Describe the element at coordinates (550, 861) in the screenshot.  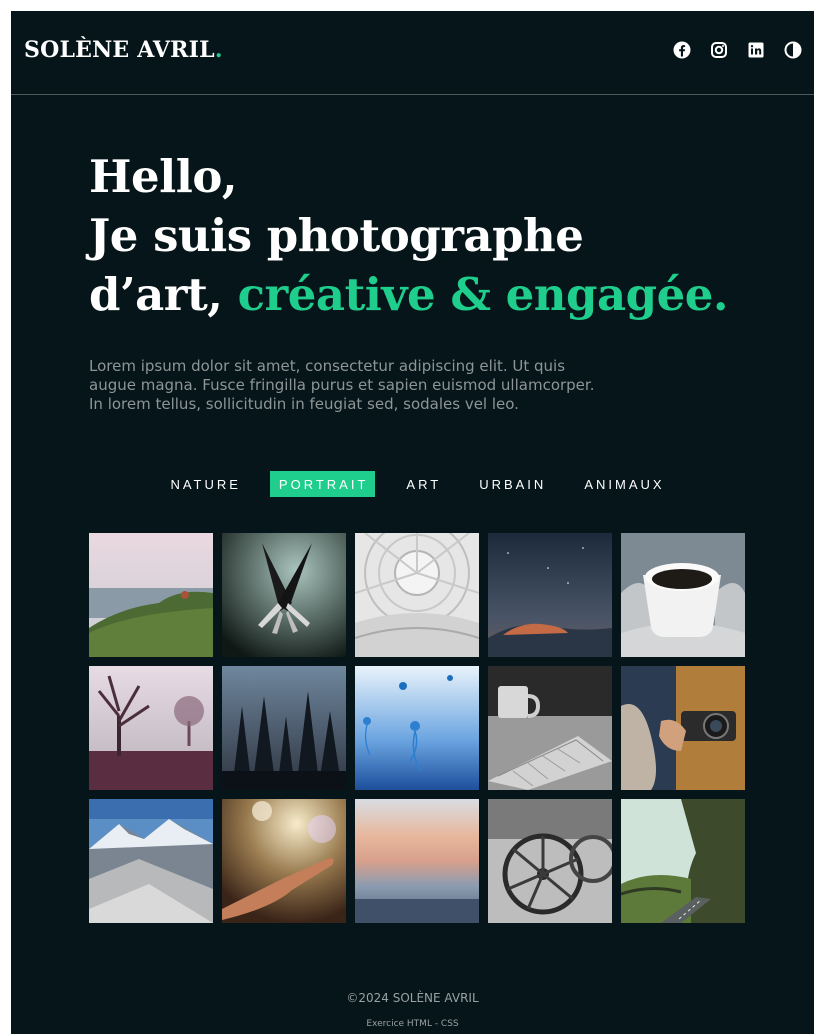
I see `wagon-wheels-photo` at that location.